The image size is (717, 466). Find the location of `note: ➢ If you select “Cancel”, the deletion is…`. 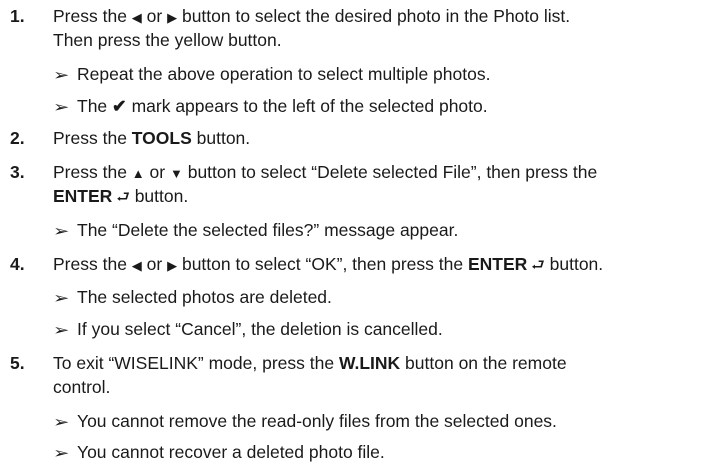

note: ➢ If you select “Cancel”, the deletion is… is located at coordinates (248, 330).